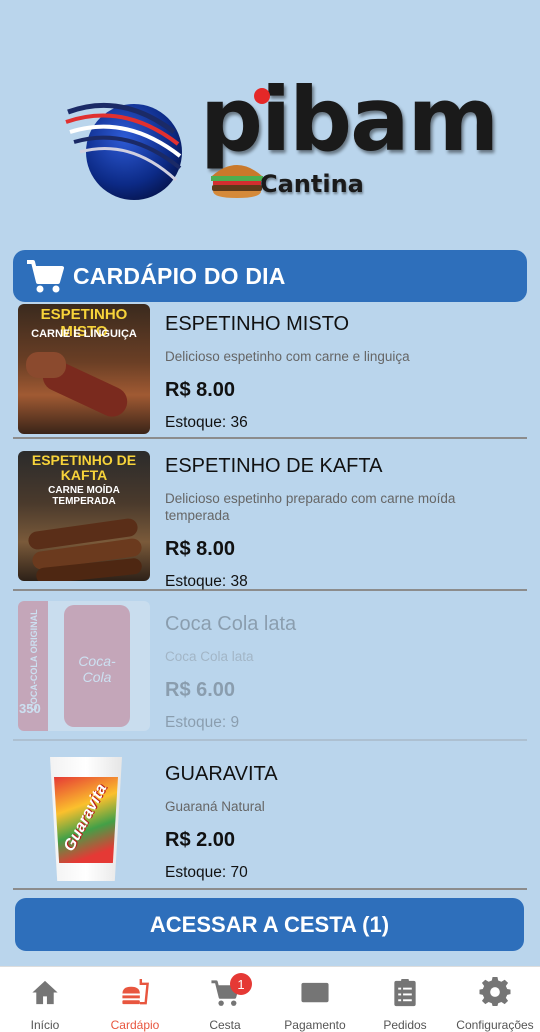  Describe the element at coordinates (287, 356) in the screenshot. I see `item-description: Delicioso espetinho com carne e linguiça` at that location.